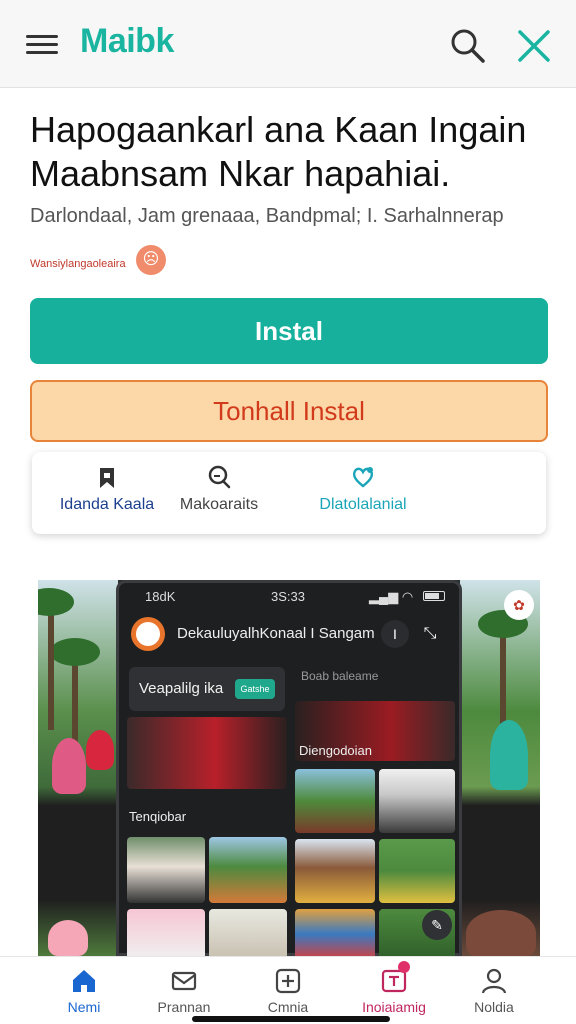 This screenshot has height=1024, width=576. What do you see at coordinates (151, 260) in the screenshot?
I see `emoji-badge-icon: ☹` at bounding box center [151, 260].